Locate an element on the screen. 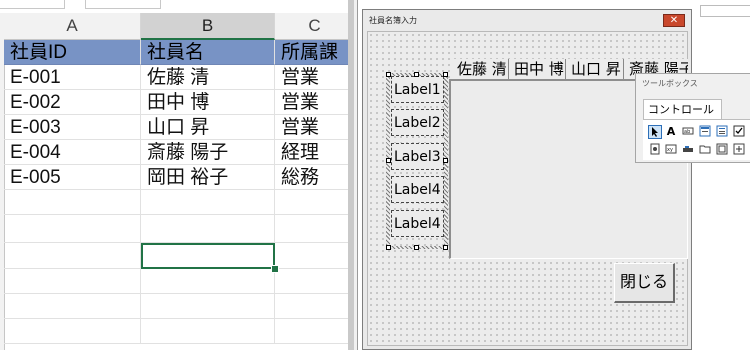 The width and height of the screenshot is (750, 350). listbox-column-header: 山口 昇 is located at coordinates (595, 69).